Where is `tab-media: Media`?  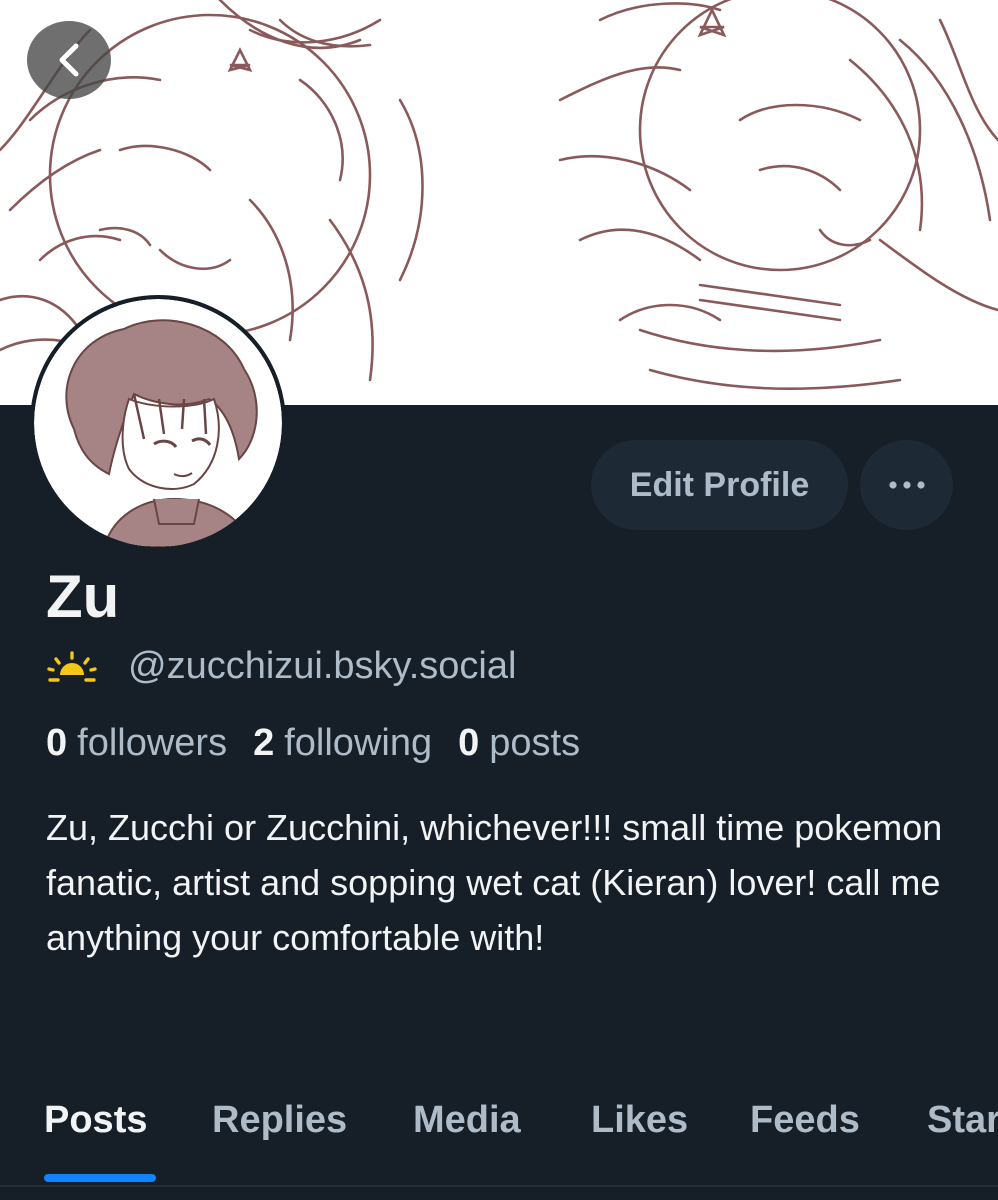
tab-media: Media is located at coordinates (467, 1120).